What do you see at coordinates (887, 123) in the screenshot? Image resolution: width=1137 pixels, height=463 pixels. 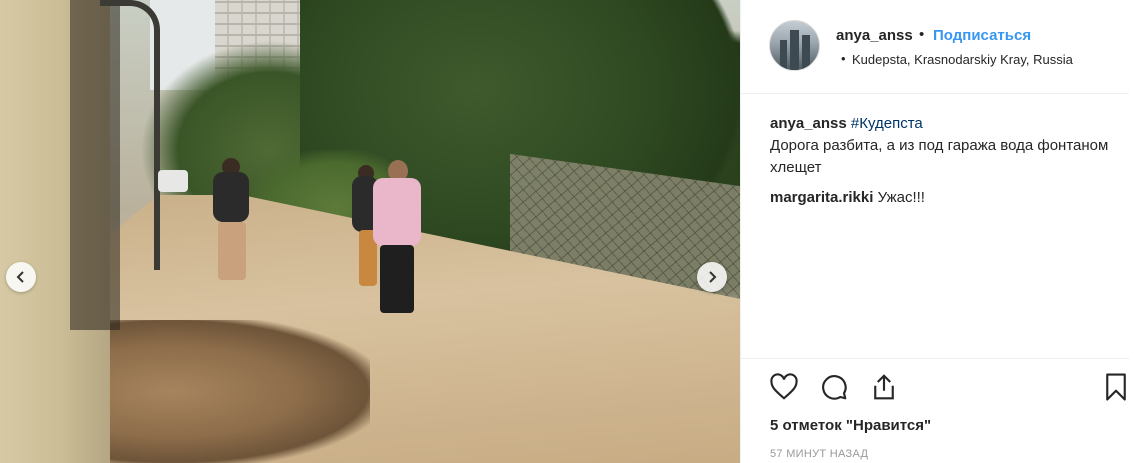 I see `hashtag-link: #Кудепста` at bounding box center [887, 123].